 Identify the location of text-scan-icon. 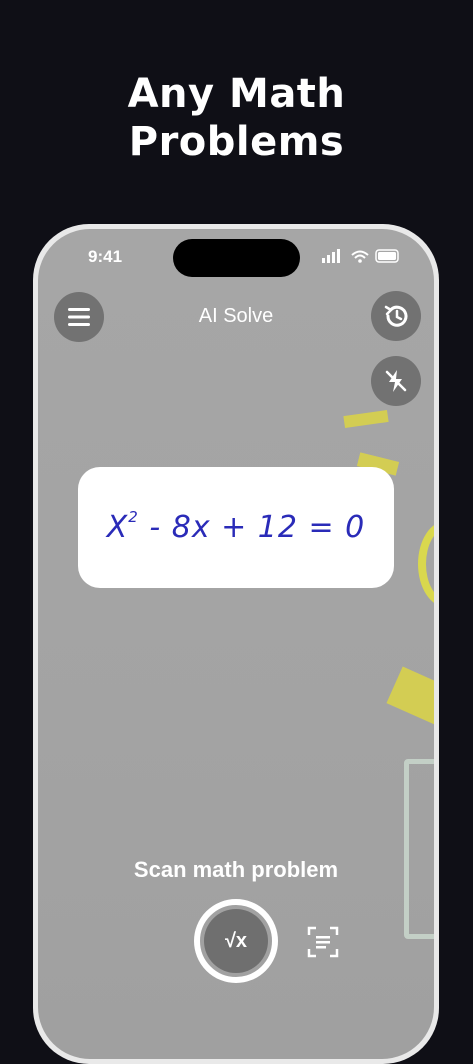
(323, 942).